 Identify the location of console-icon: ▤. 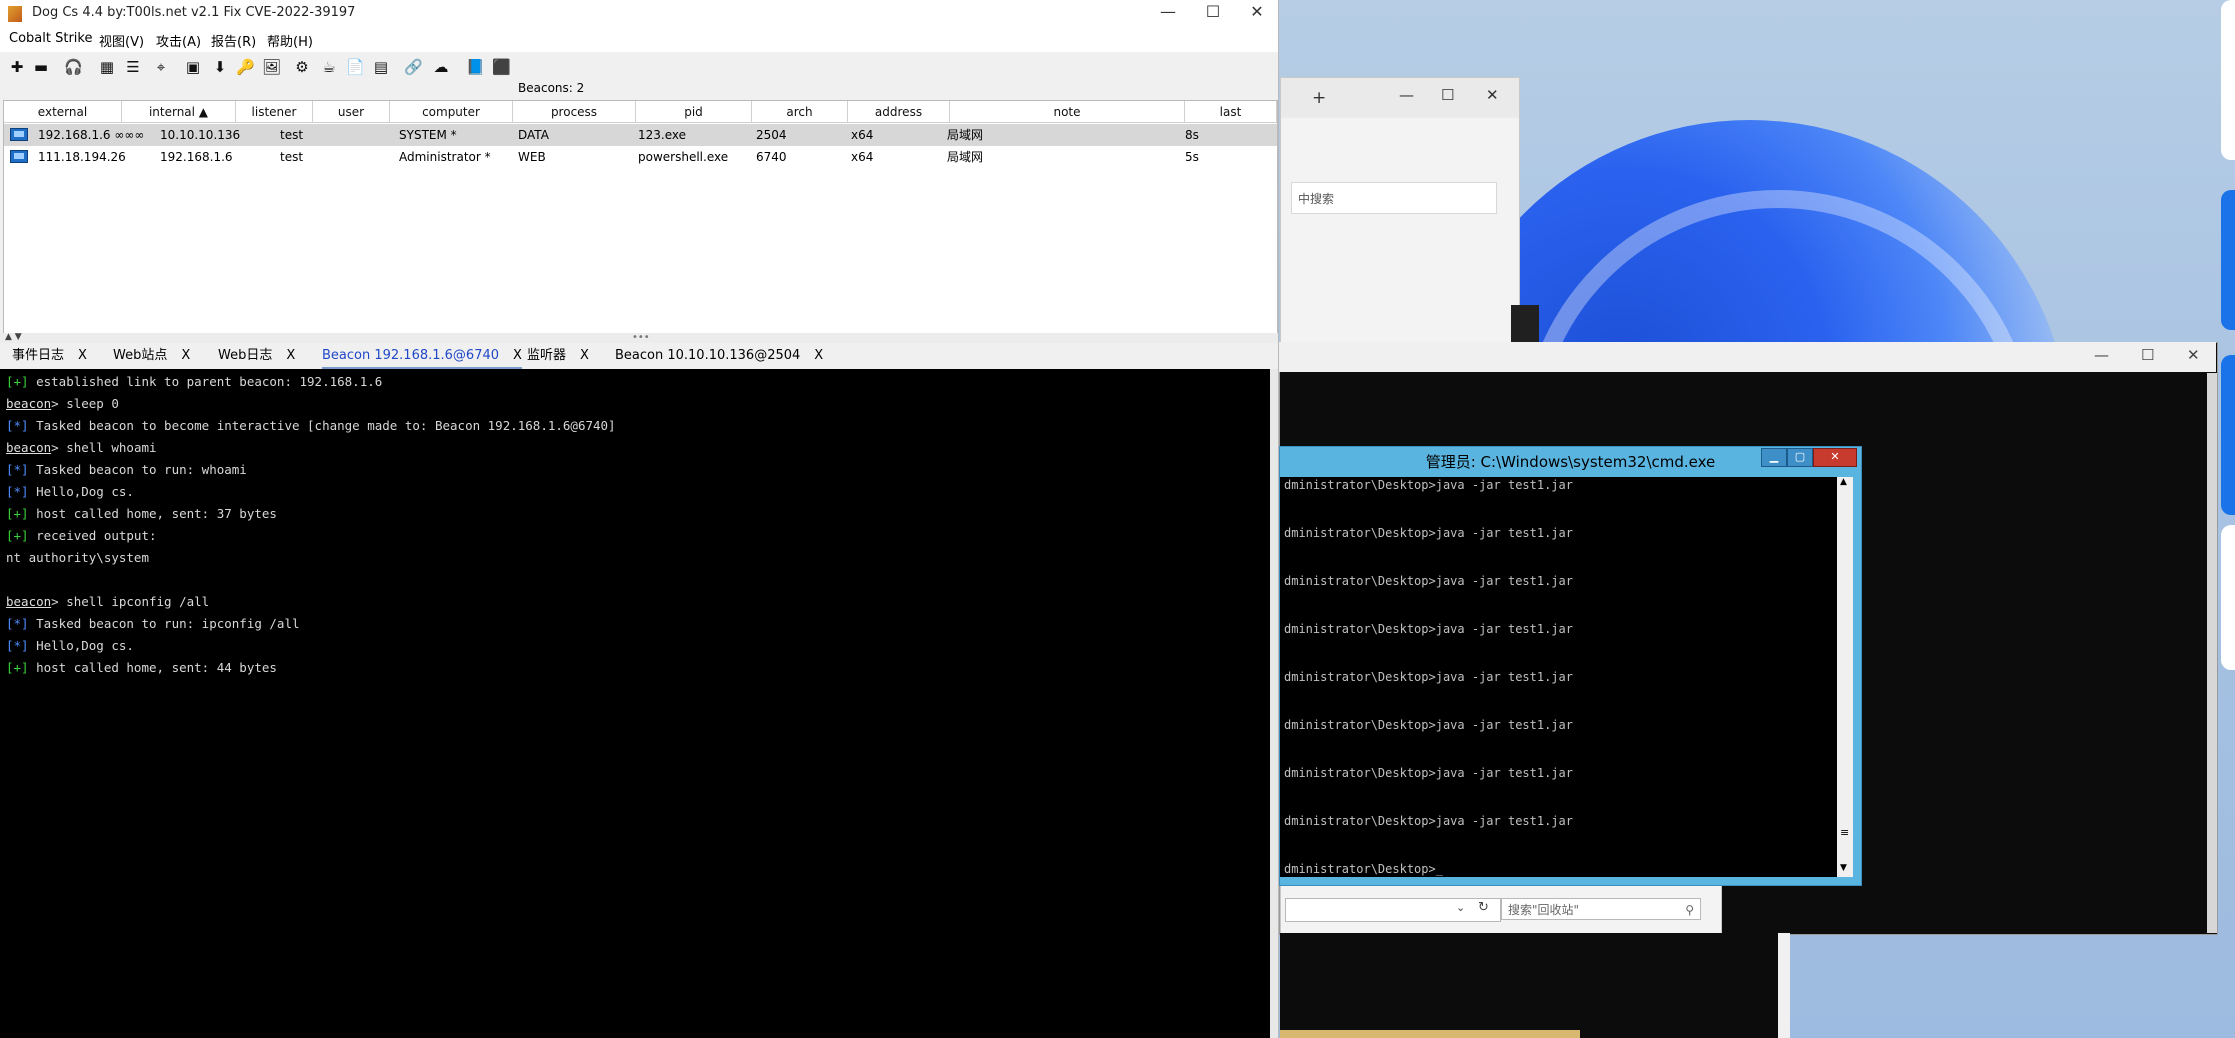
(381, 67).